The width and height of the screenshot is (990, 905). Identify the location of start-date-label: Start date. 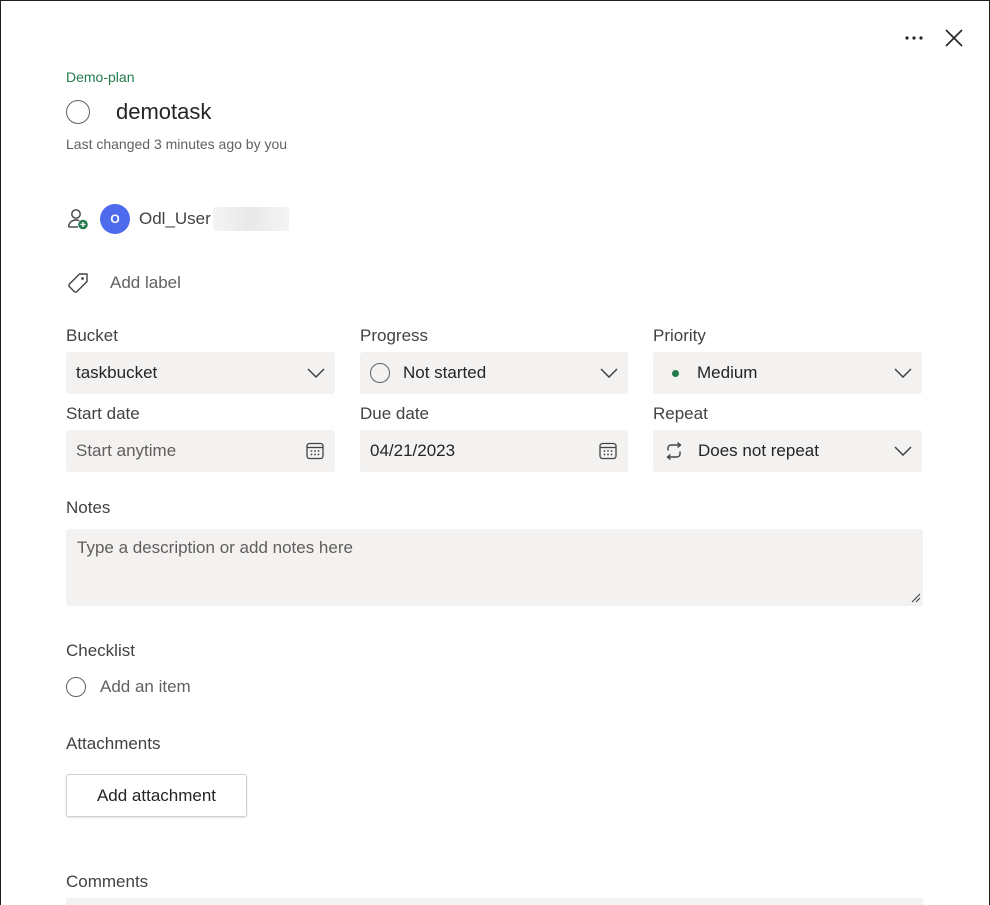
(103, 413).